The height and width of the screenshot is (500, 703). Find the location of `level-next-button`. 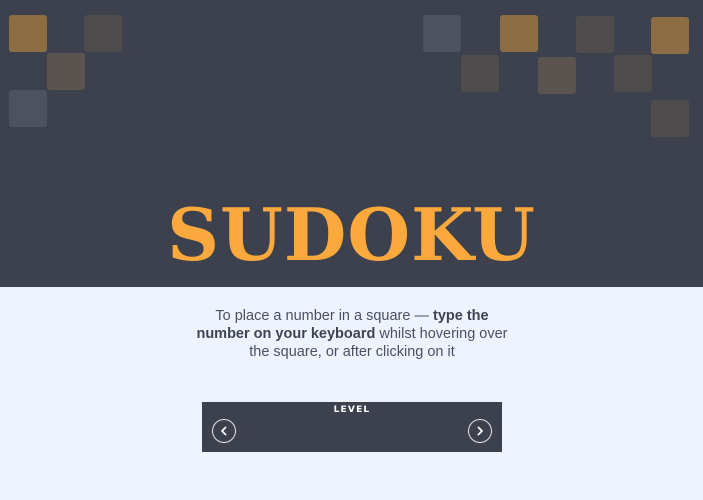

level-next-button is located at coordinates (480, 431).